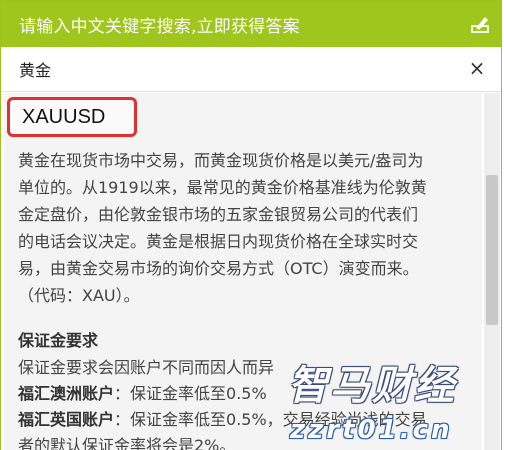  What do you see at coordinates (159, 26) in the screenshot?
I see `header-title: 请输入中文关键字搜索,立即获得答案` at bounding box center [159, 26].